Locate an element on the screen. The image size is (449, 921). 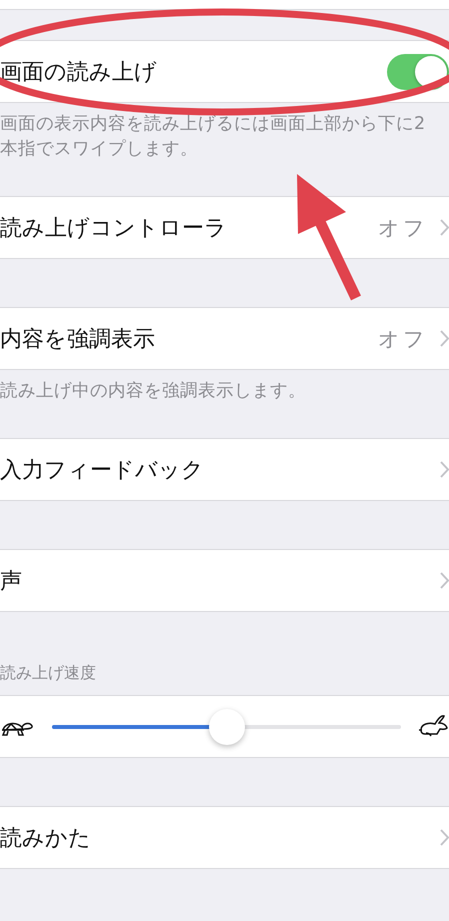
row-label: 声 is located at coordinates (11, 582).